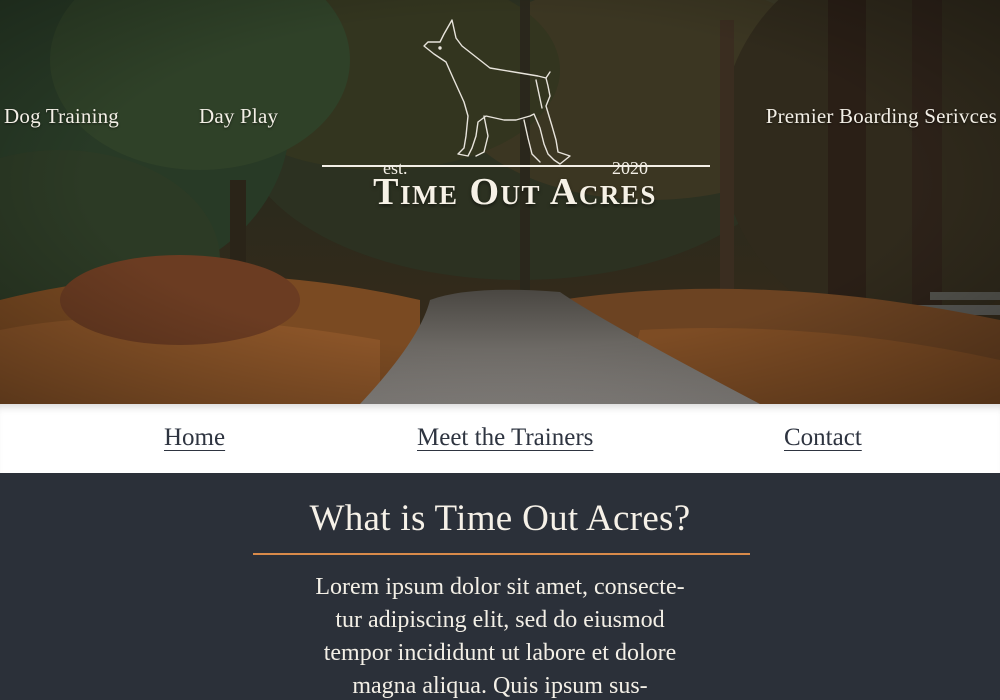 This screenshot has width=1000, height=700. I want to click on hero-link-dog-training: Dog Training, so click(61, 116).